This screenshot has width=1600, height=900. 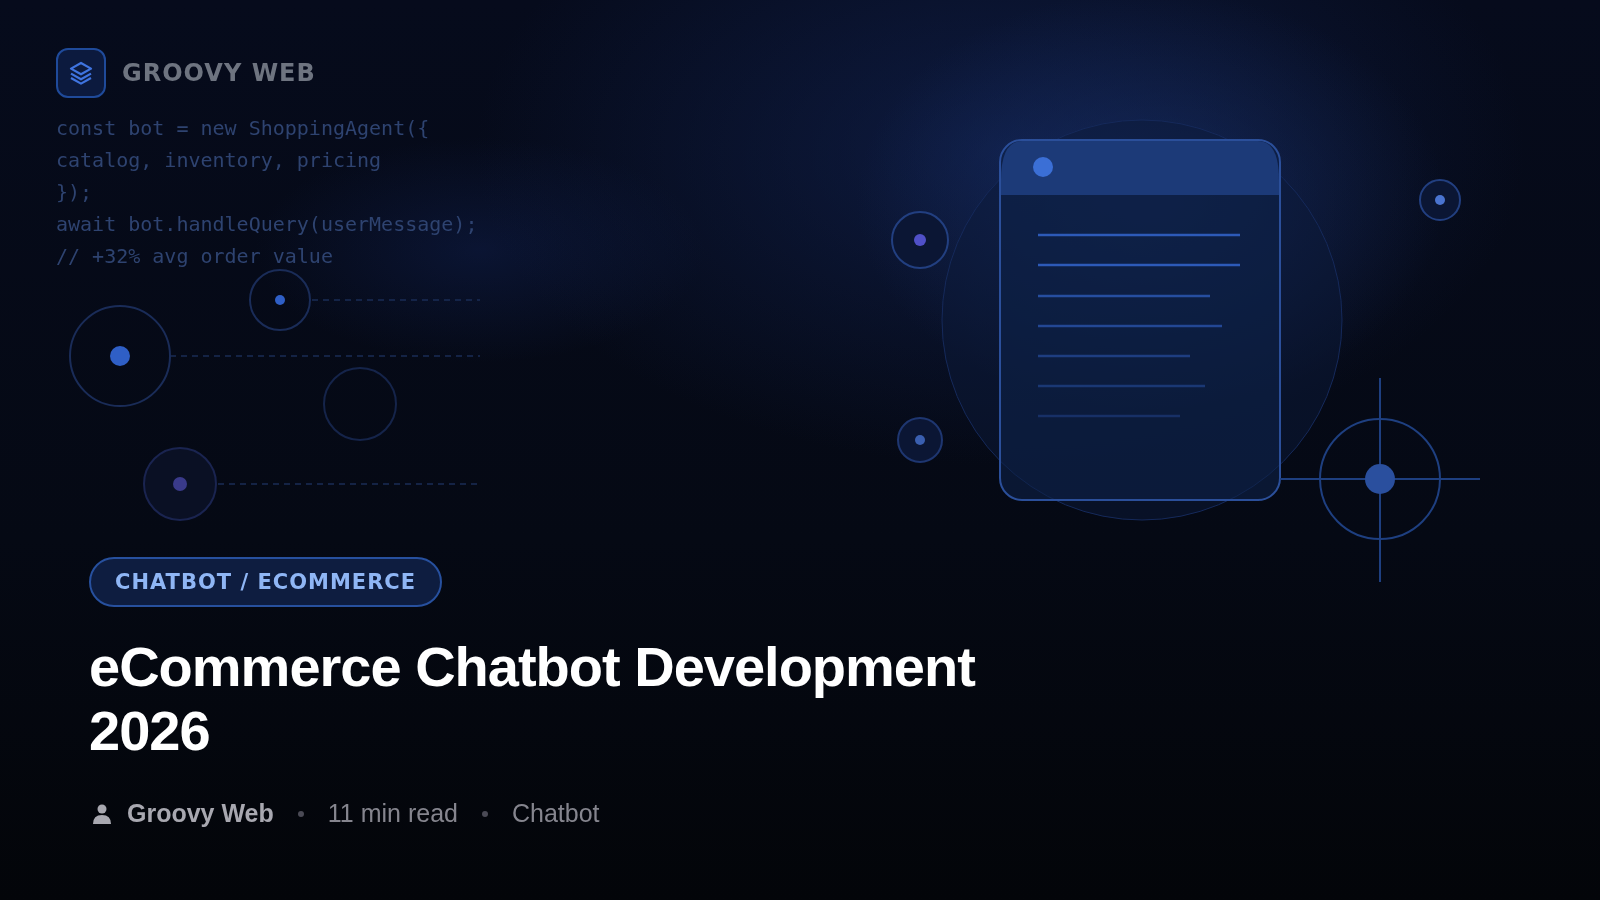 I want to click on meta-text: Chatbot, so click(x=555, y=813).